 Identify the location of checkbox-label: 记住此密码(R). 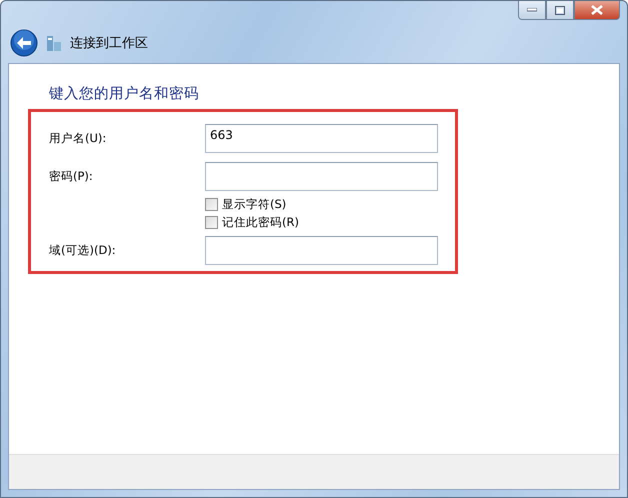
(260, 222).